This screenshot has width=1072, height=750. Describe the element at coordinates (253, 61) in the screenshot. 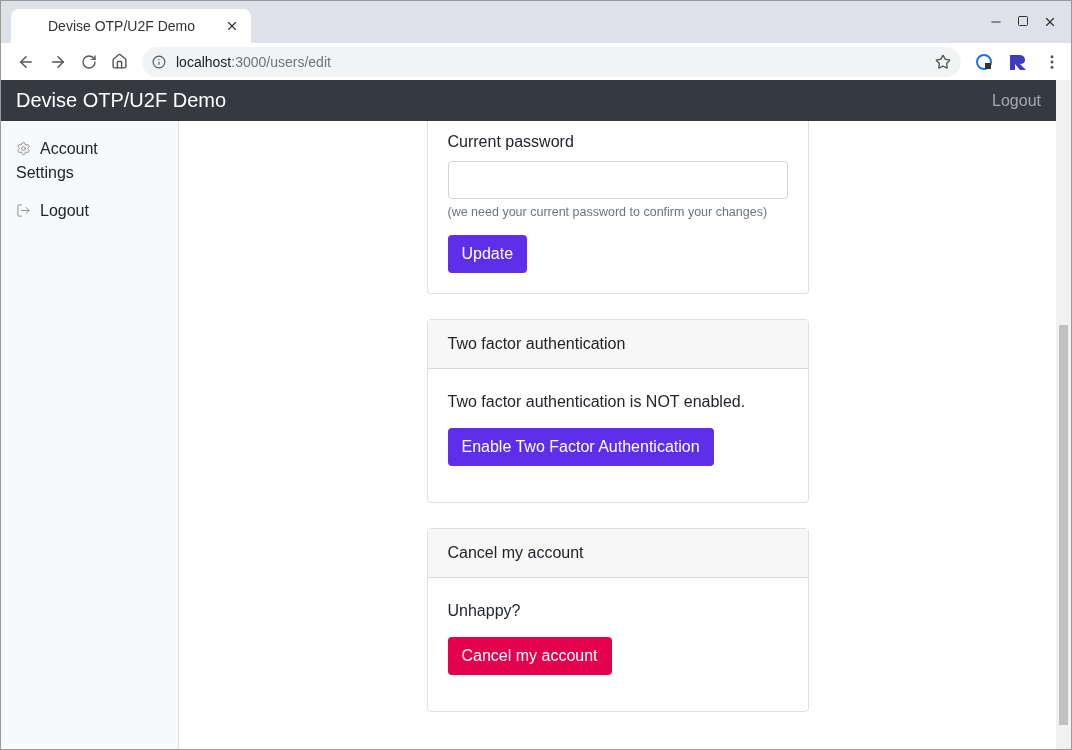

I see `url-text: localhost:3000/users/edit` at that location.